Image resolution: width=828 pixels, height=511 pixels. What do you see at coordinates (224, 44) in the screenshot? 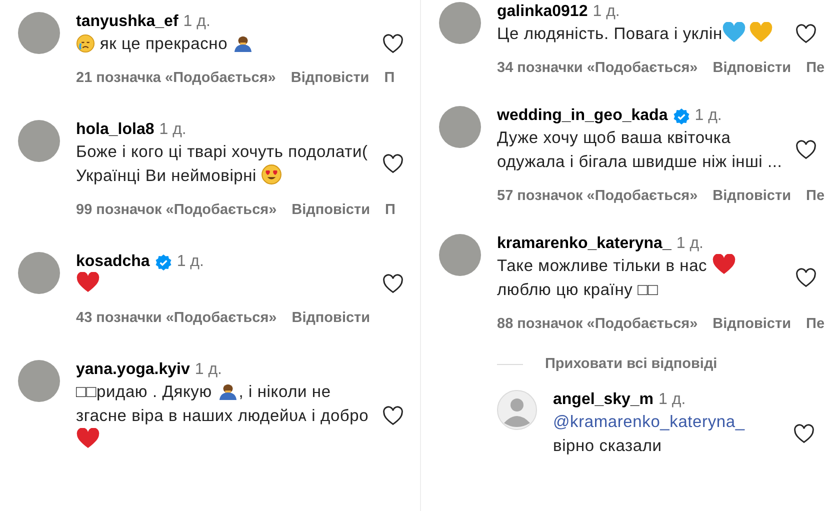
I see `comment-text: як це прекрасно` at bounding box center [224, 44].